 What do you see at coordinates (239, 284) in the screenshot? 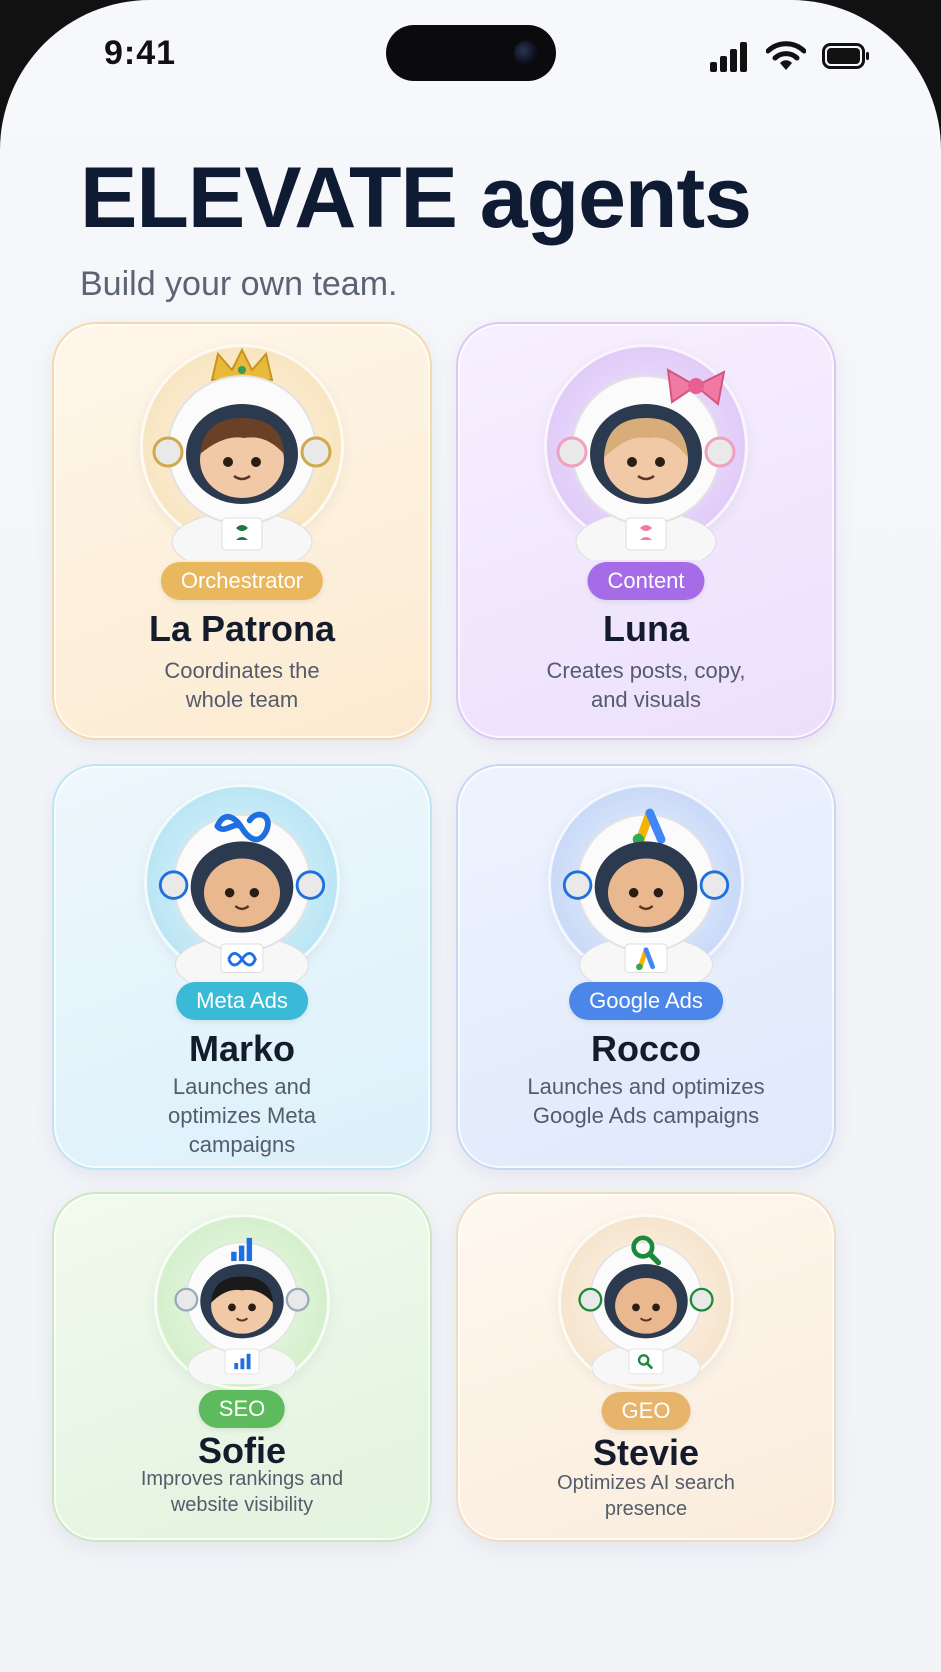
I see `page-subtitle: Build your own team.` at bounding box center [239, 284].